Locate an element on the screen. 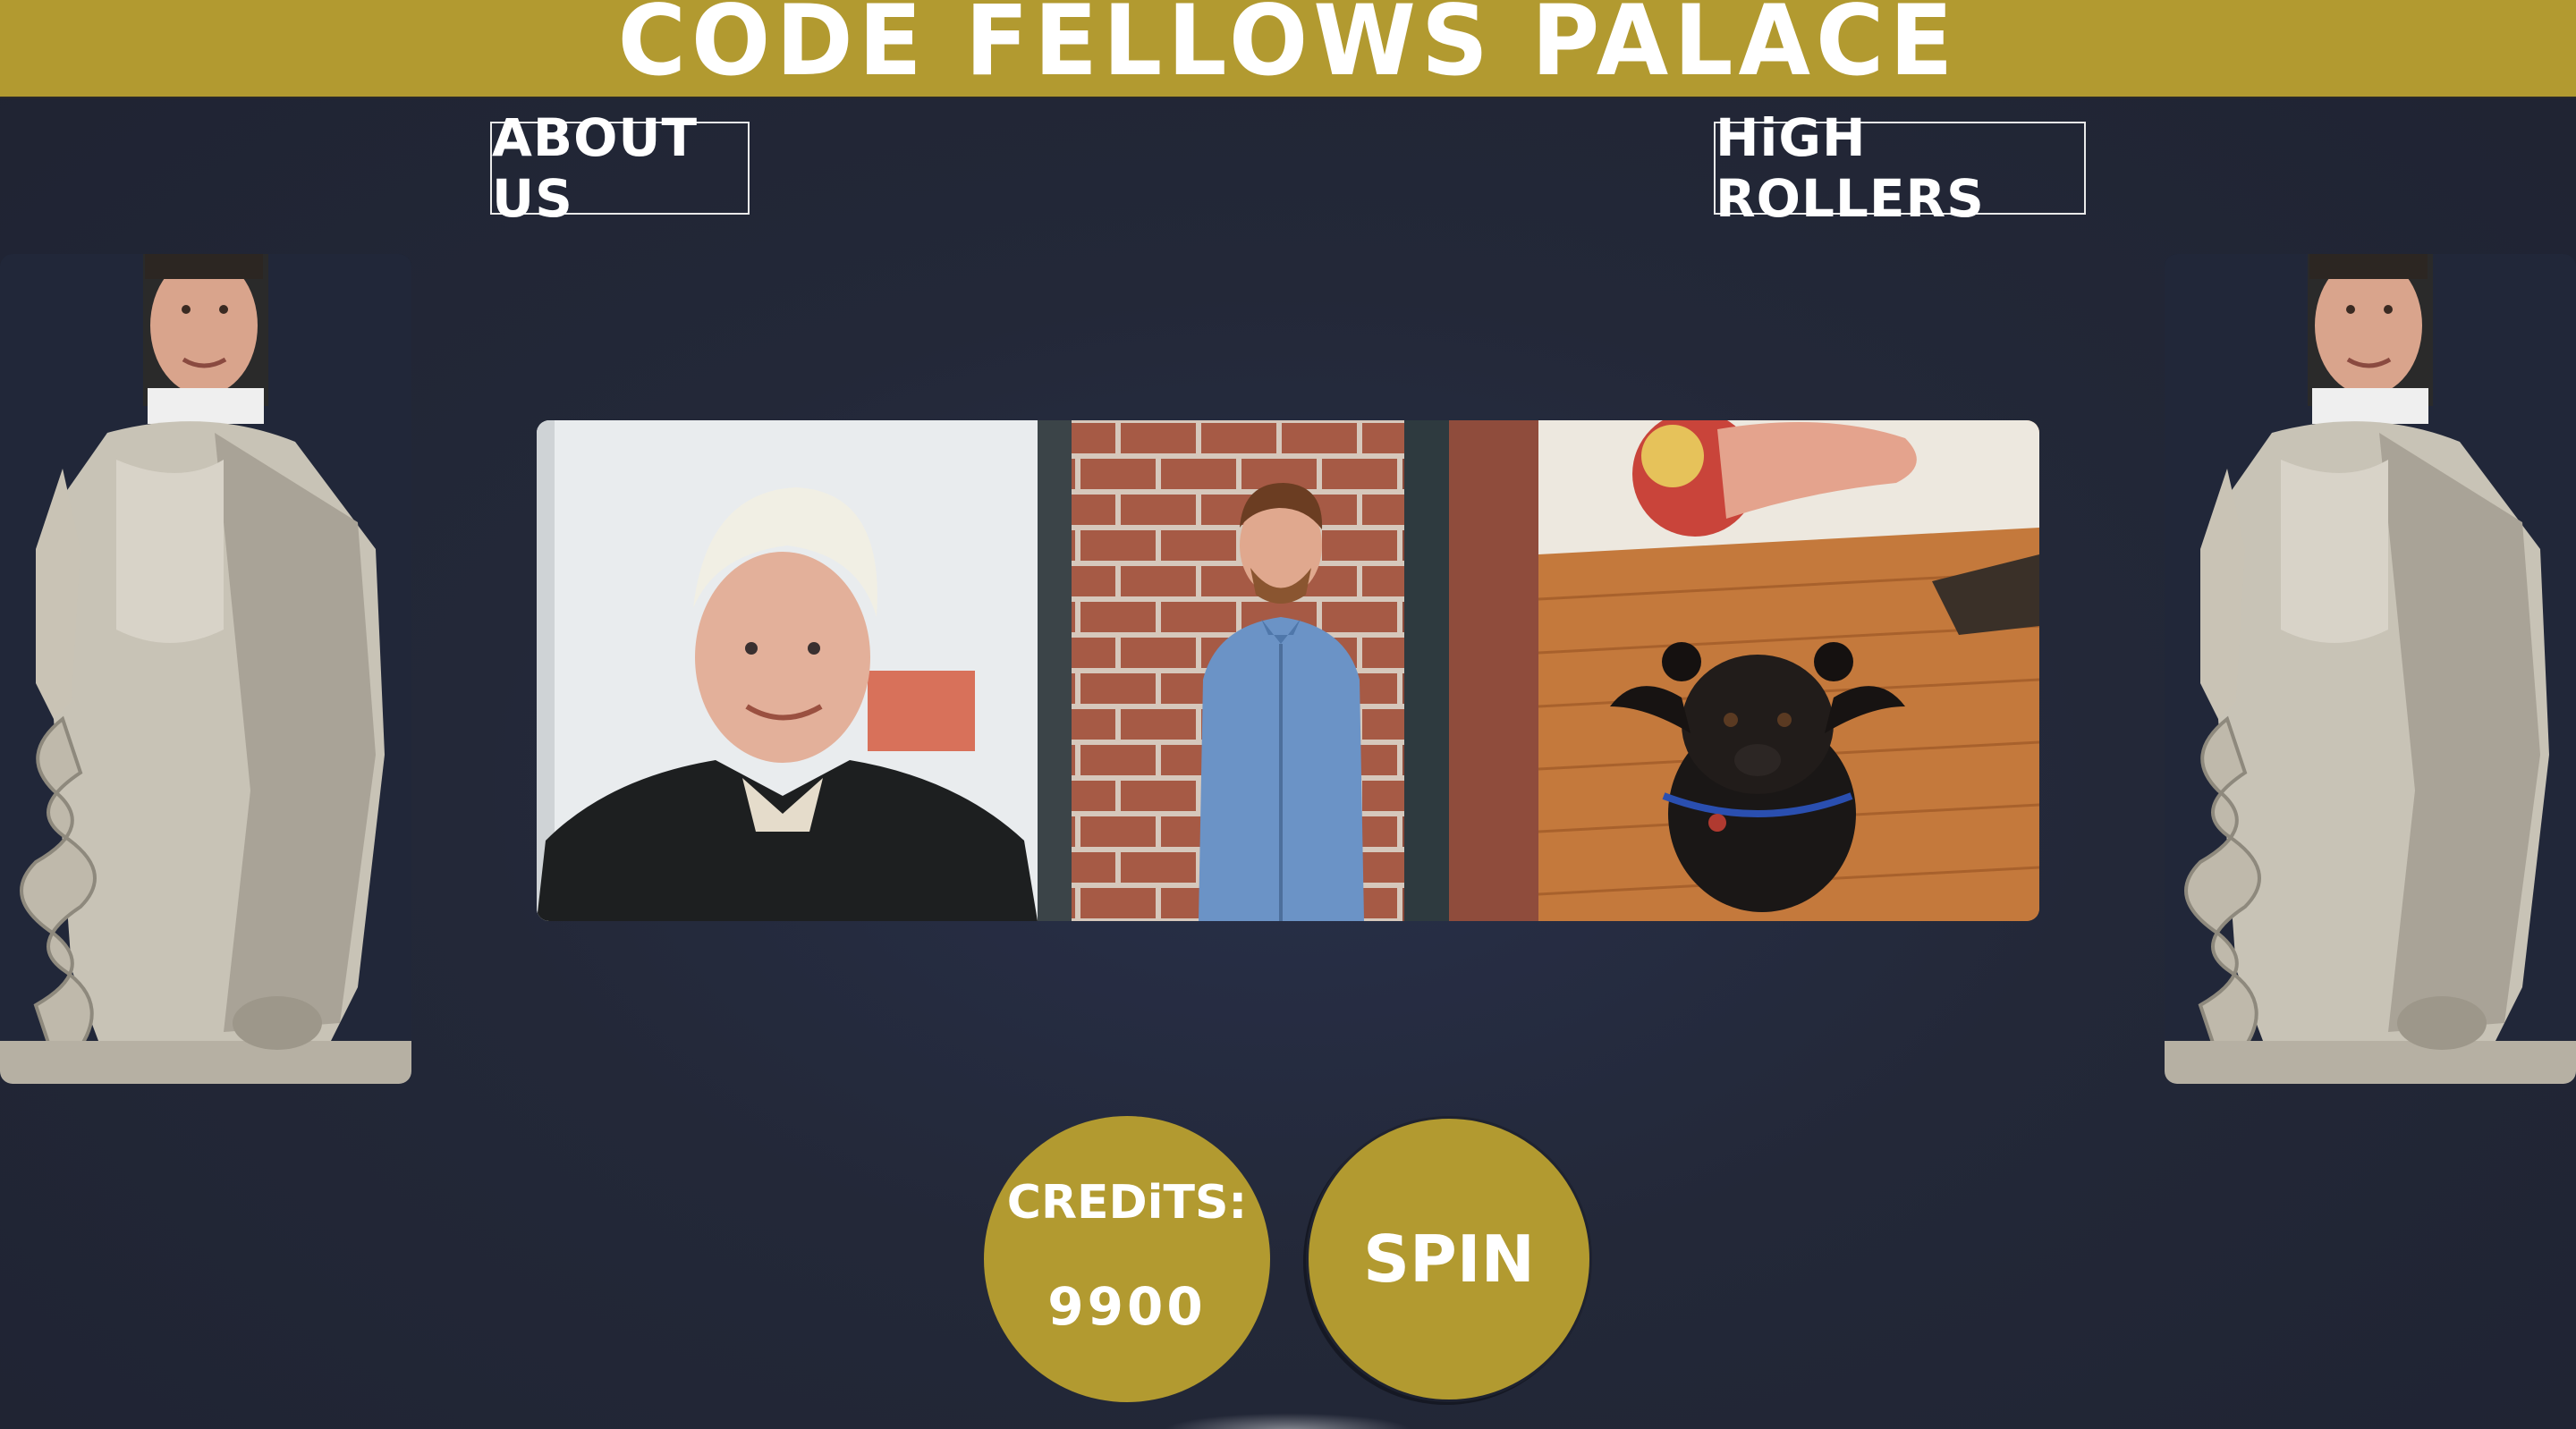  statue-image-left is located at coordinates (205, 669).